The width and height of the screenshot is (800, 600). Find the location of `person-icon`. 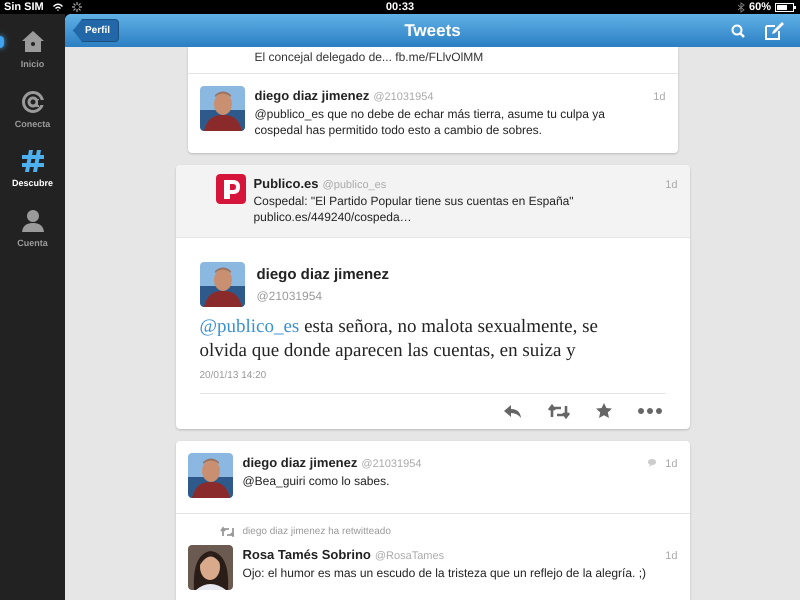

person-icon is located at coordinates (32, 220).